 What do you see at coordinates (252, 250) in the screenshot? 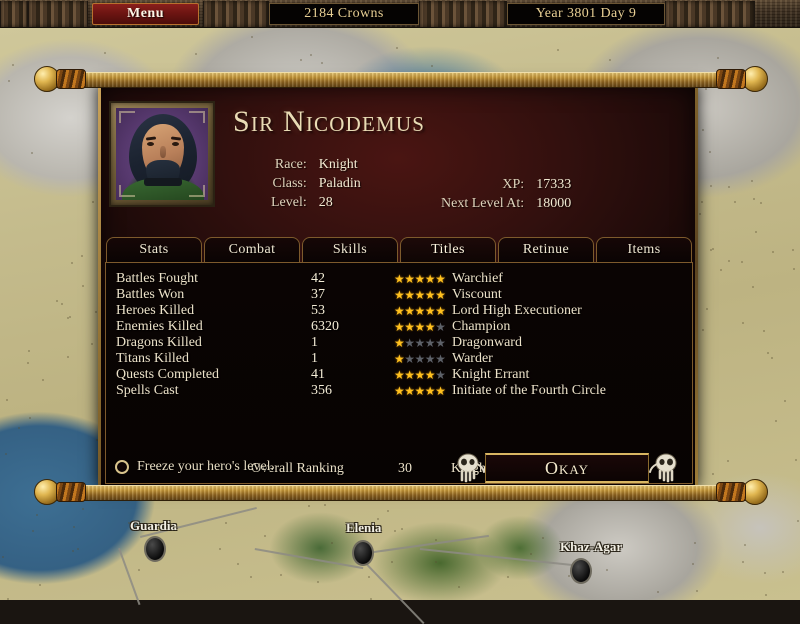
I see `tab-combat: Combat` at bounding box center [252, 250].